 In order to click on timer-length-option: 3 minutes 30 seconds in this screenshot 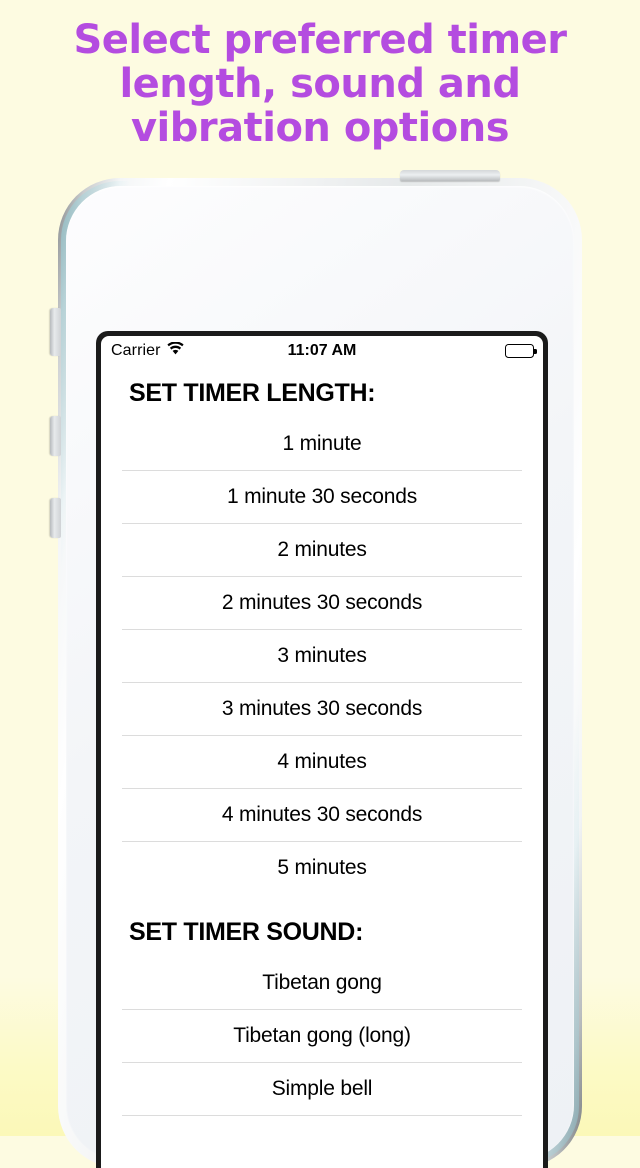, I will do `click(322, 709)`.